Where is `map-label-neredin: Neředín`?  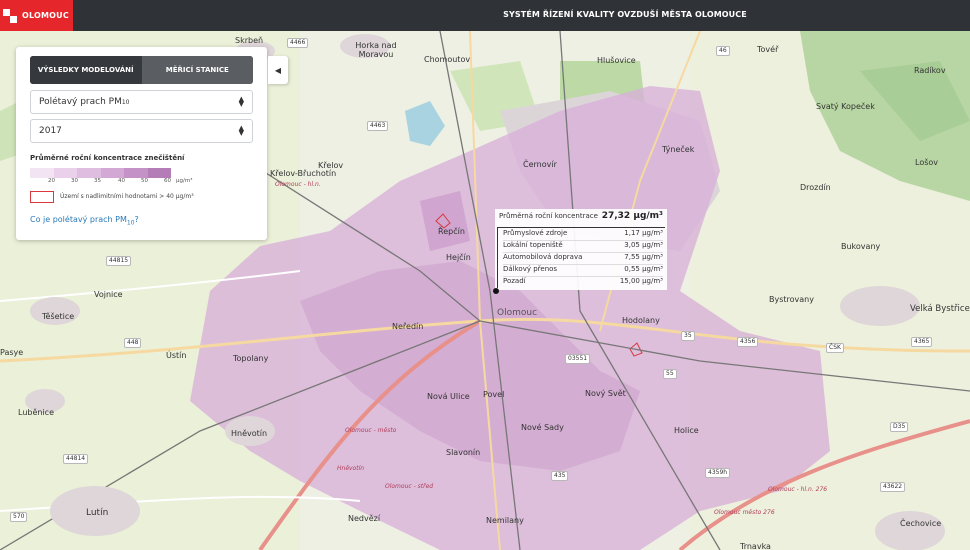 map-label-neredin: Neředín is located at coordinates (408, 326).